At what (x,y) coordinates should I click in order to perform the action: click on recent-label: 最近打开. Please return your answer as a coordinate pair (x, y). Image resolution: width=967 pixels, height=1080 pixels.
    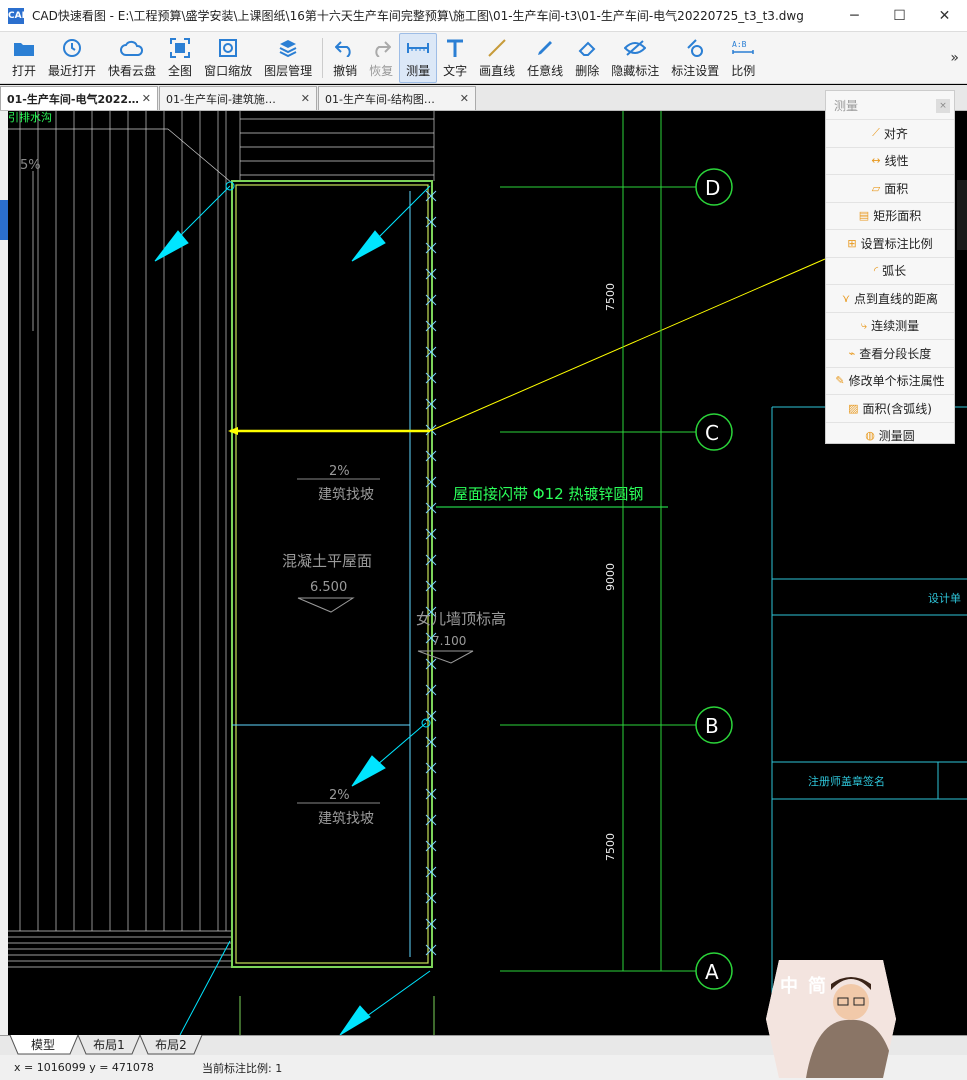
    Looking at the image, I should click on (72, 70).